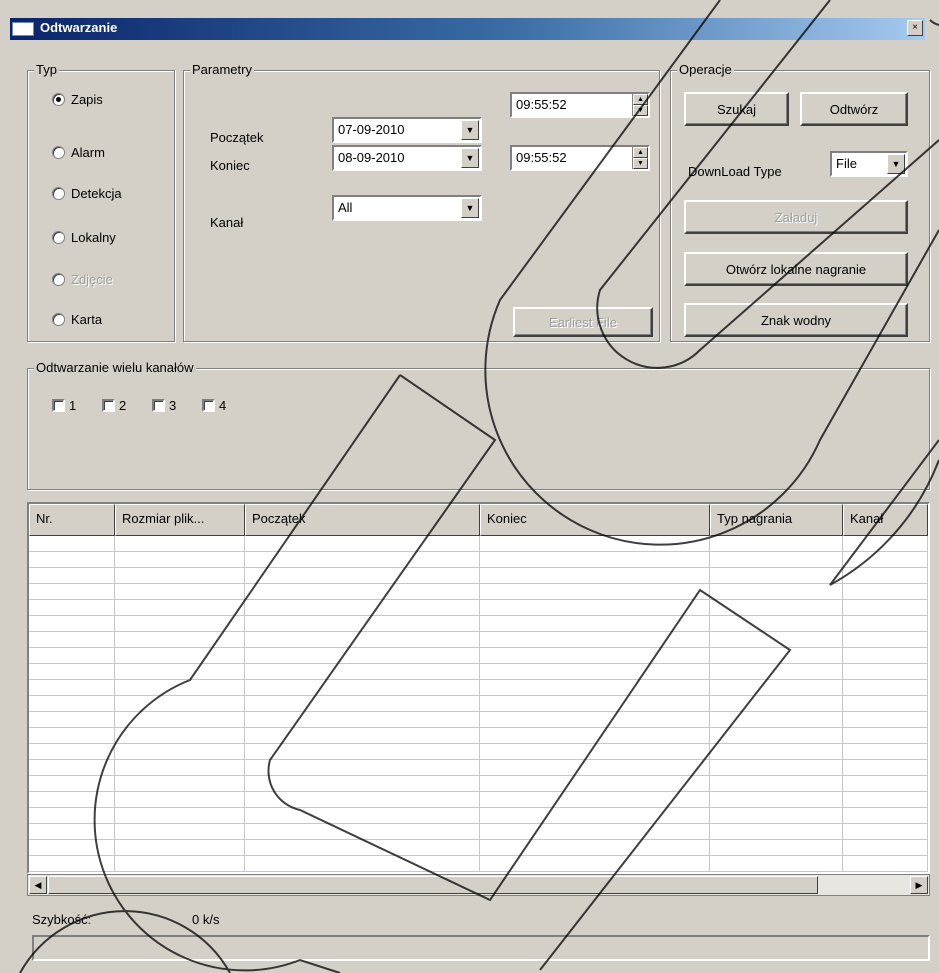 The width and height of the screenshot is (939, 973). What do you see at coordinates (580, 158) in the screenshot?
I see `end-time-field: 09:55:52 ▲ ▼` at bounding box center [580, 158].